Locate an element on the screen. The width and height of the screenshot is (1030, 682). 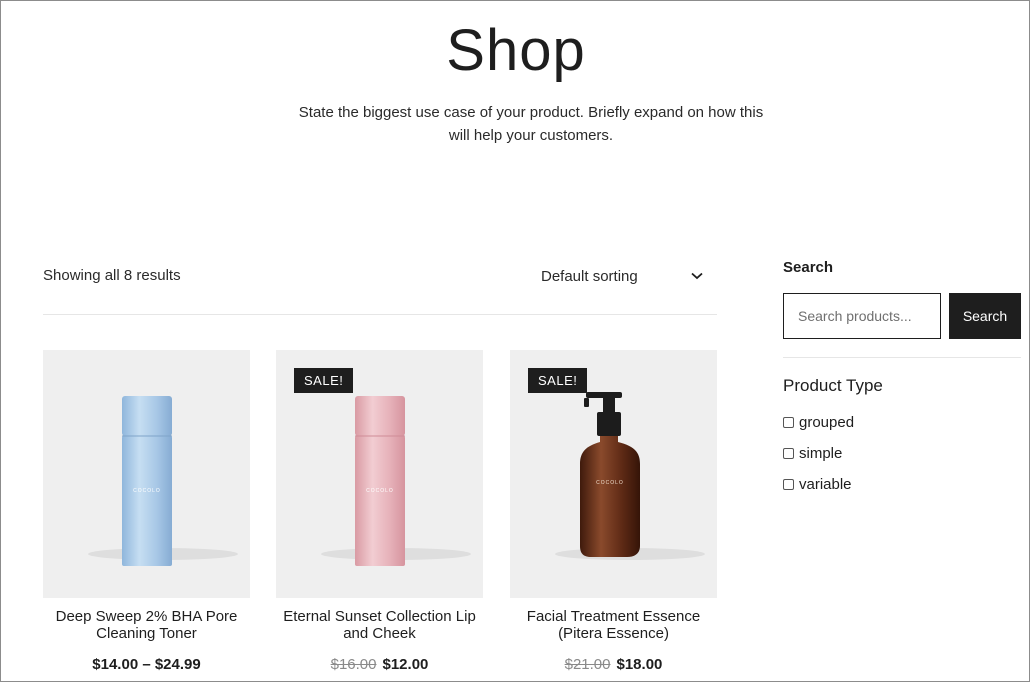
product-type-label: simple is located at coordinates (821, 453).